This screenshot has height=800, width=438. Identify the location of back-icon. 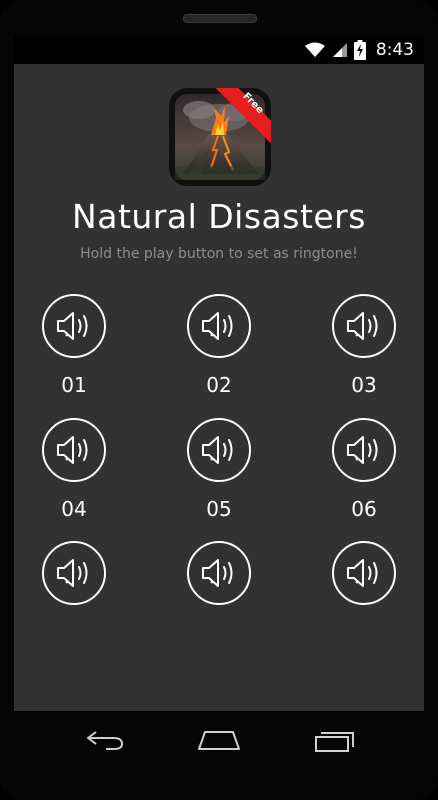
(105, 740).